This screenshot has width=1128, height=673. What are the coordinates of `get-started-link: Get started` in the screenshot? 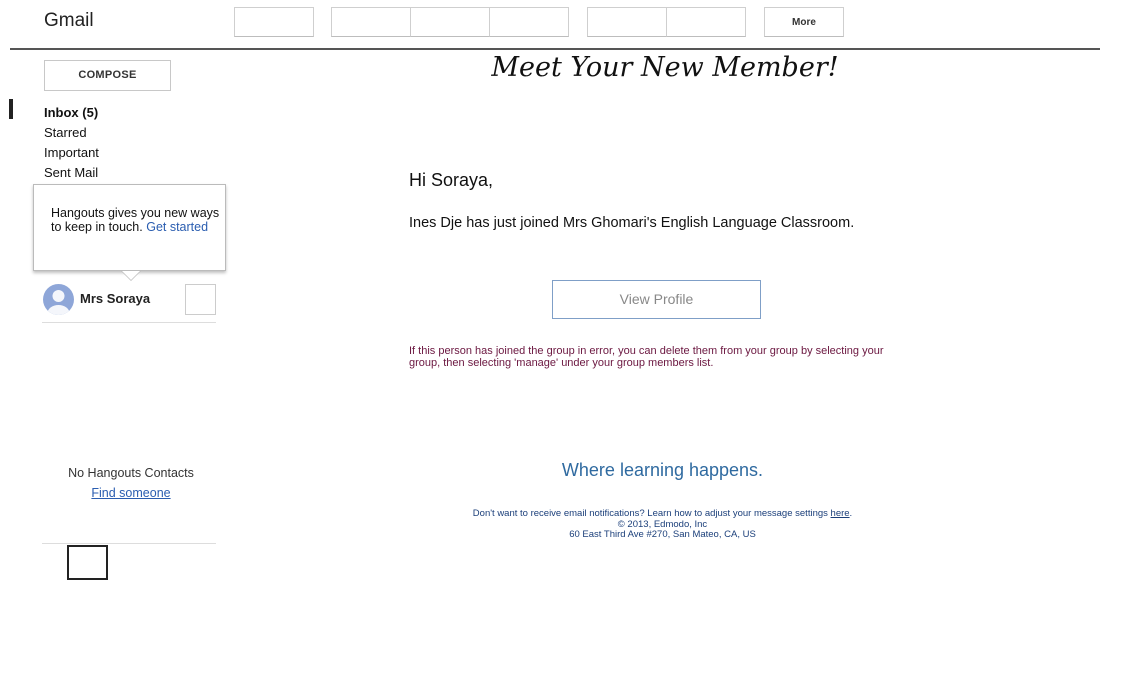 It's located at (177, 227).